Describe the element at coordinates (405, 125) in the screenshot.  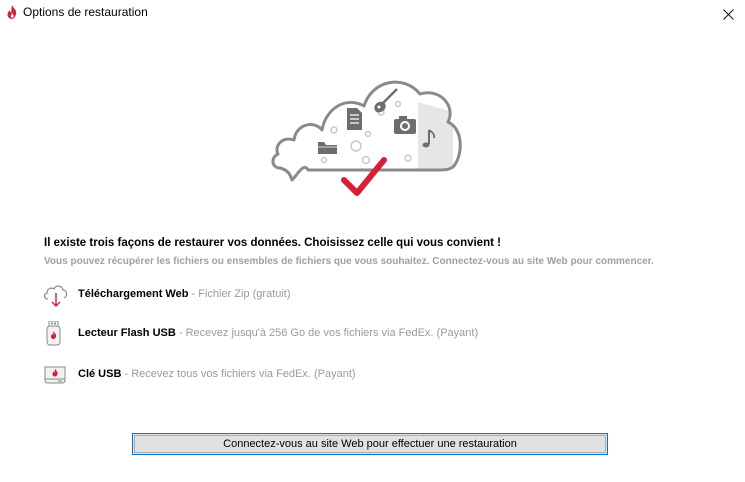
I see `camera-icon` at that location.